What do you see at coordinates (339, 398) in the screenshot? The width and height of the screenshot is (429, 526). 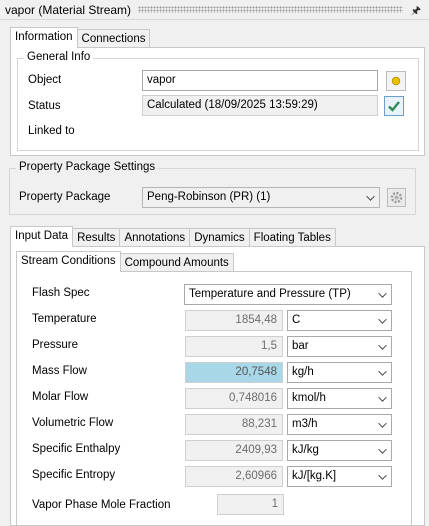 I see `molar-flow-unit-select: kmol/h` at bounding box center [339, 398].